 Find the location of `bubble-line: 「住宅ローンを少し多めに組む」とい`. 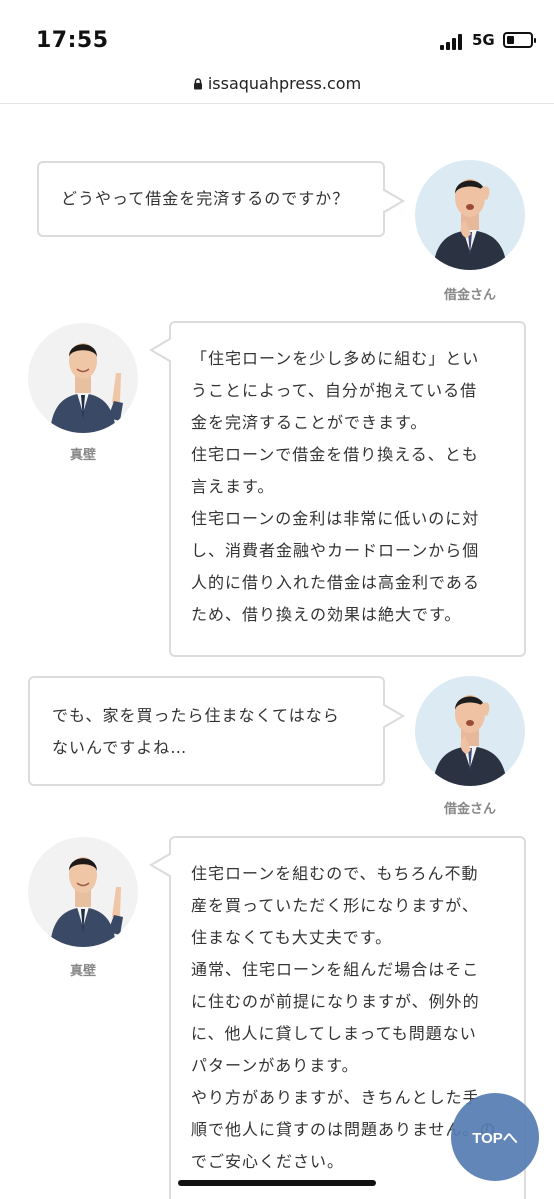

bubble-line: 「住宅ローンを少し多めに組む」とい is located at coordinates (335, 358).